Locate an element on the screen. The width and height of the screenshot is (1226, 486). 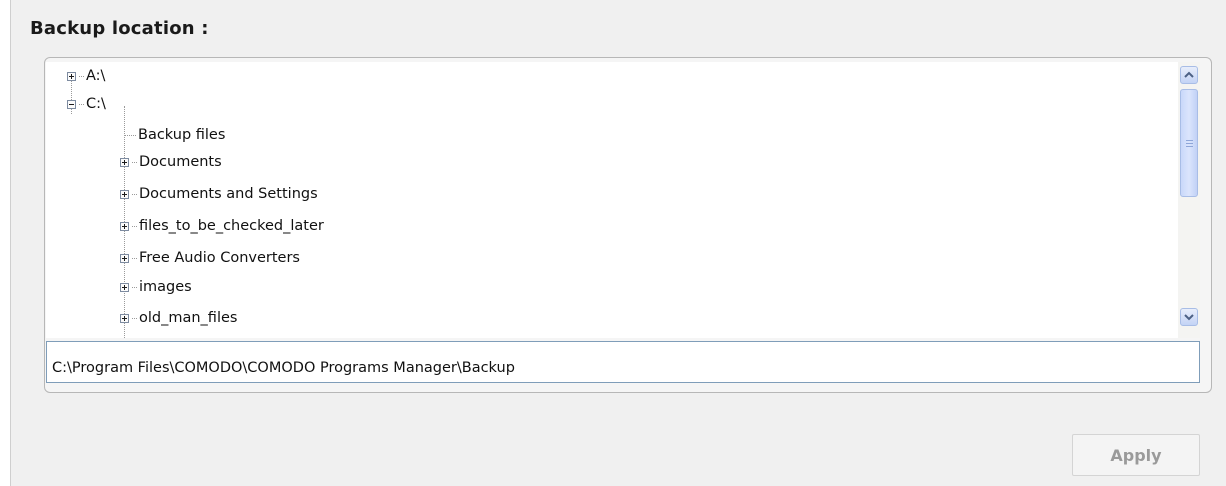
tree-node-label: old_man_files is located at coordinates (188, 318).